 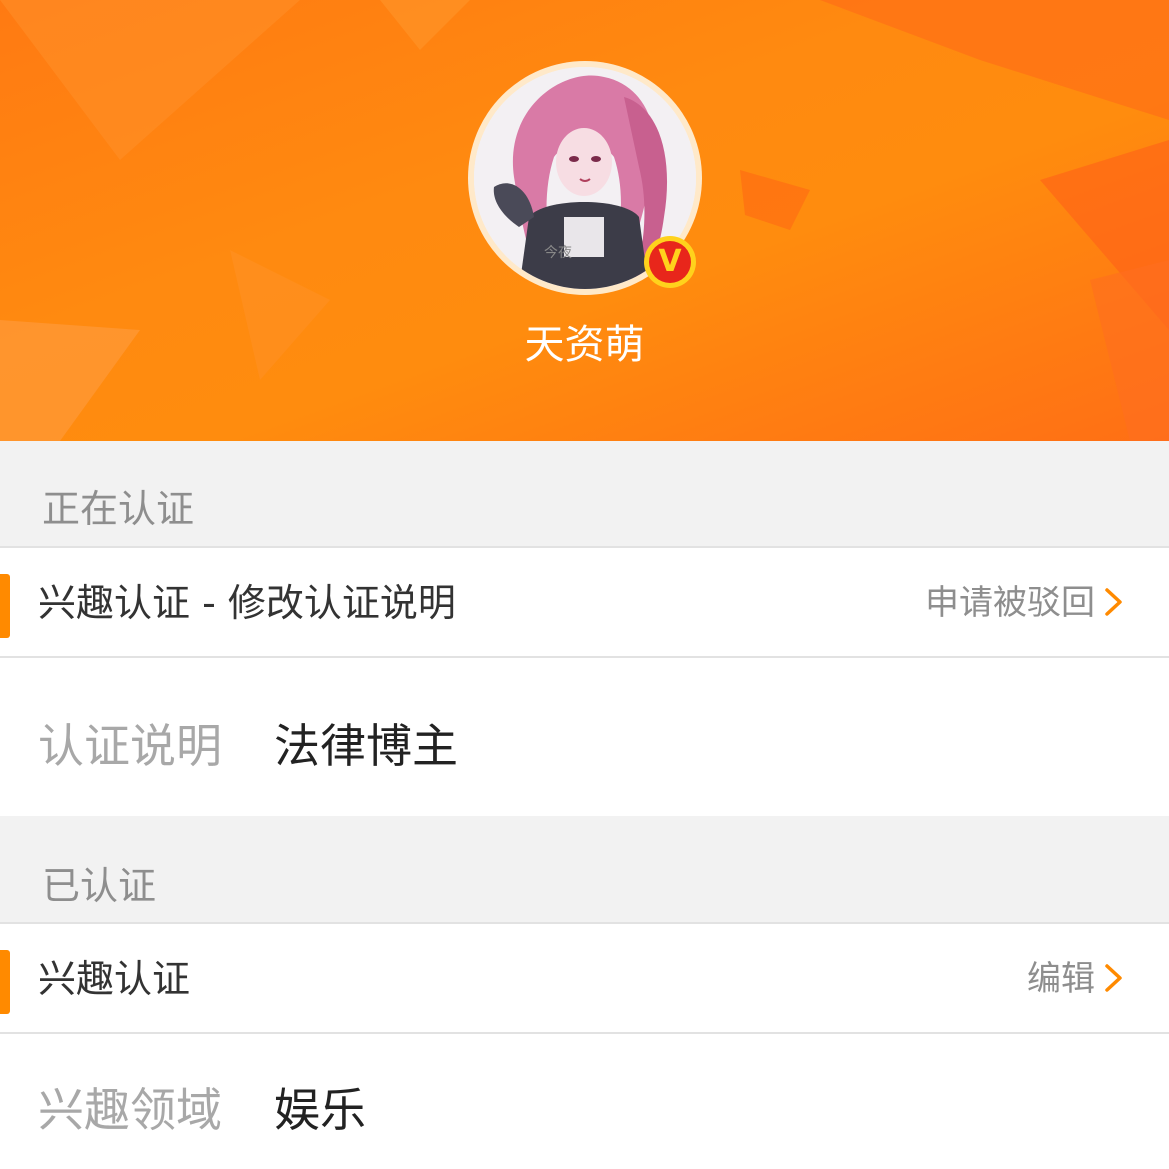 I want to click on pending-cert-status: 申请被驳回, so click(x=1010, y=603).